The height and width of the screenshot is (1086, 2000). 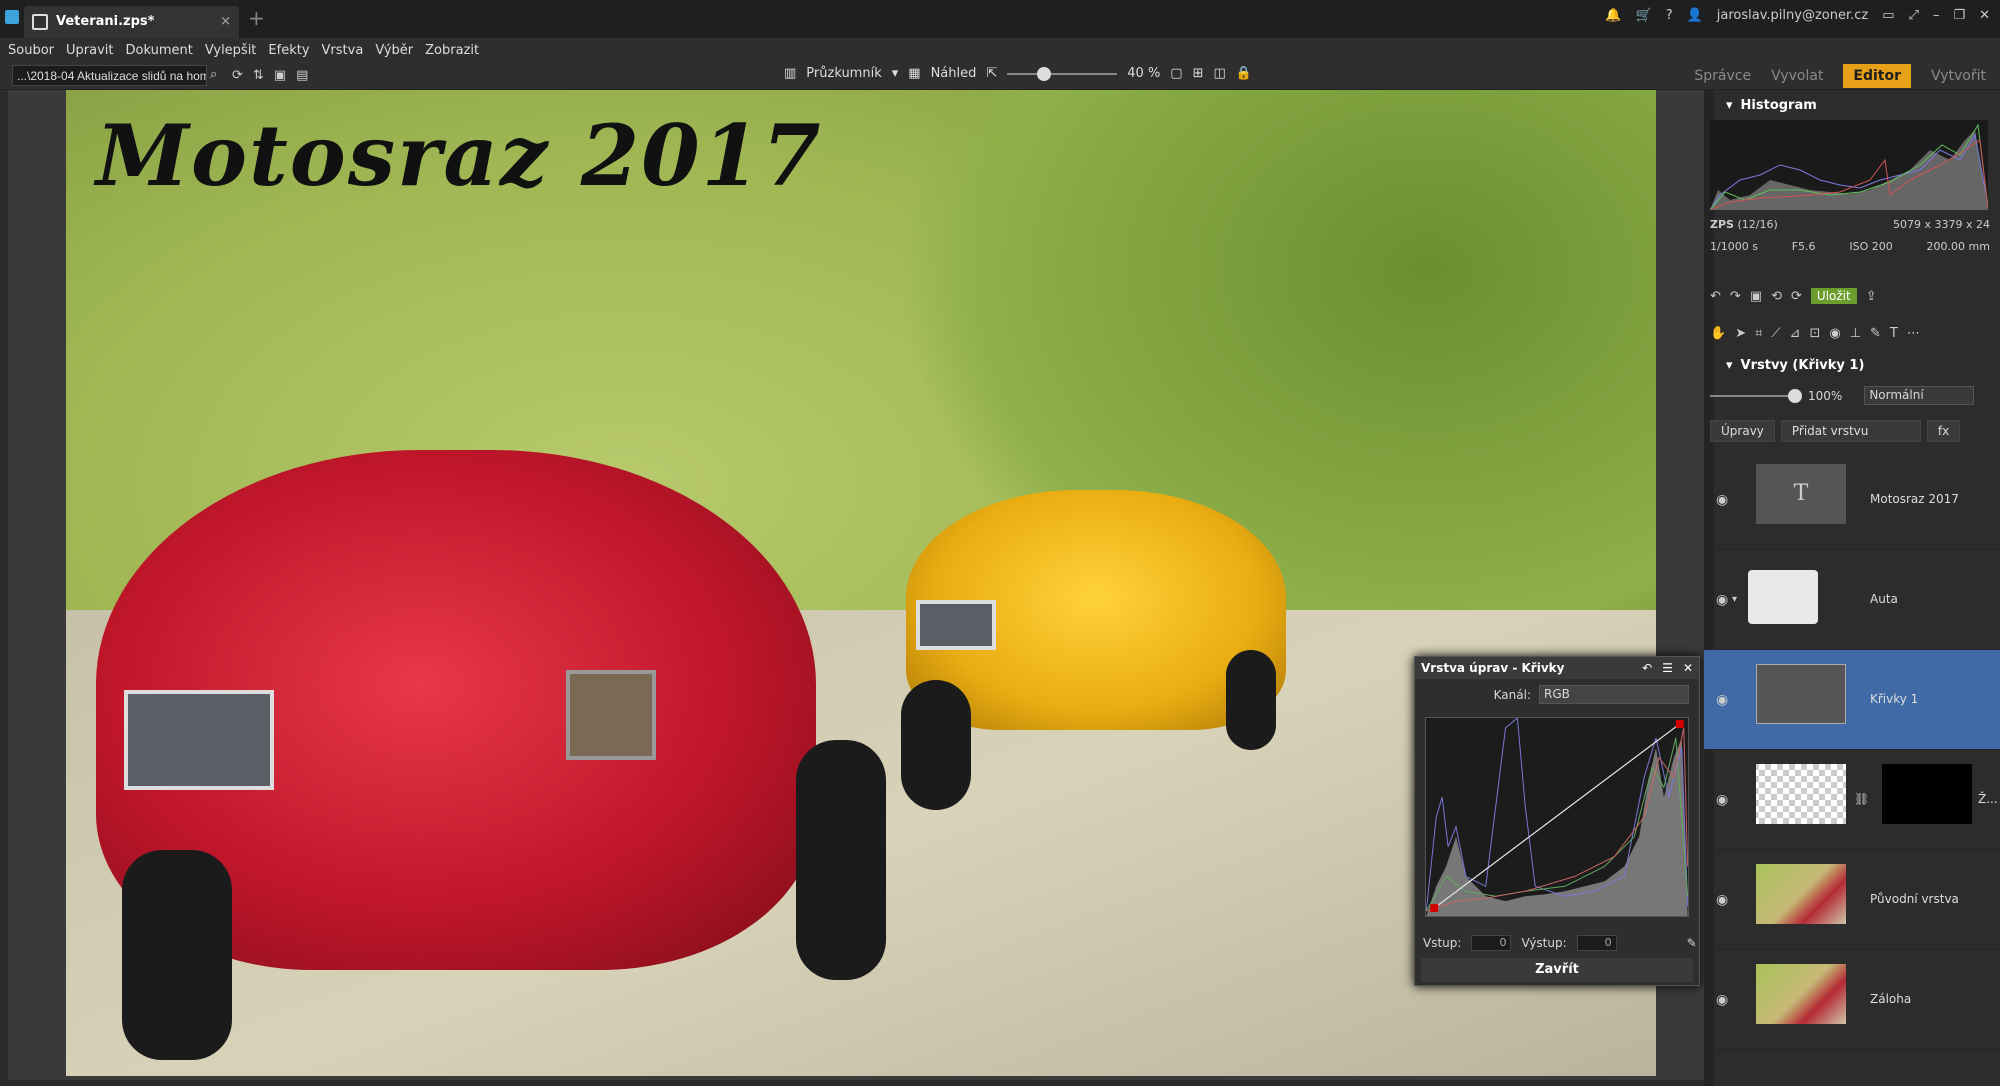 What do you see at coordinates (1792, 15) in the screenshot?
I see `account-label: jaroslav.pilny@zoner.cz` at bounding box center [1792, 15].